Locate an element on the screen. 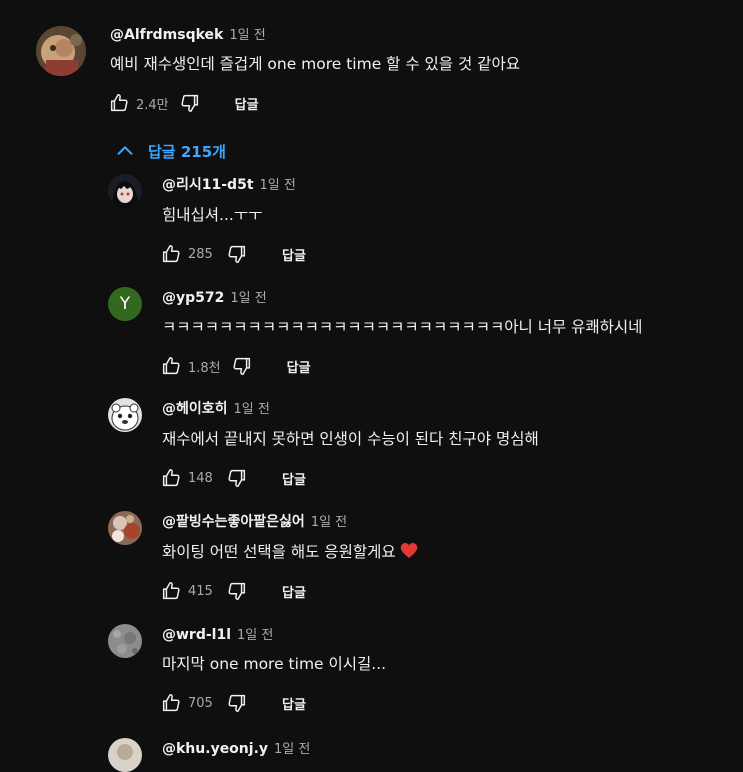  reply-text: ㅋㅋㅋㅋㅋㅋㅋㅋㅋㅋㅋㅋㅋㅋㅋㅋㅋㅋㅋㅋㅋㅋㅋㅋ아니 너무 유쾌하시네 is located at coordinates (402, 327).